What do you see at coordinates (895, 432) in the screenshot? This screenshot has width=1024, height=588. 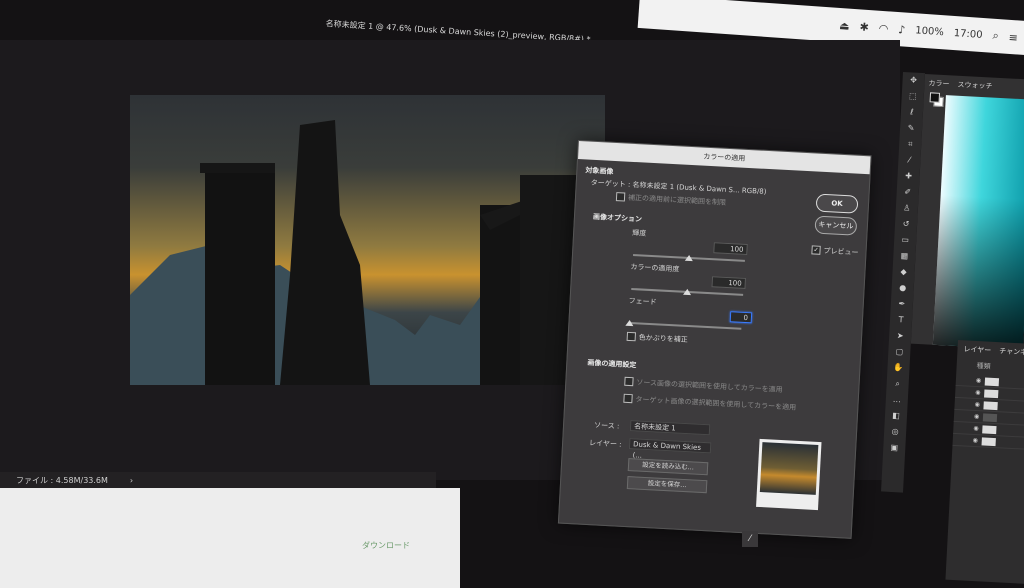 I see `quick-mask-icon: ◎` at bounding box center [895, 432].